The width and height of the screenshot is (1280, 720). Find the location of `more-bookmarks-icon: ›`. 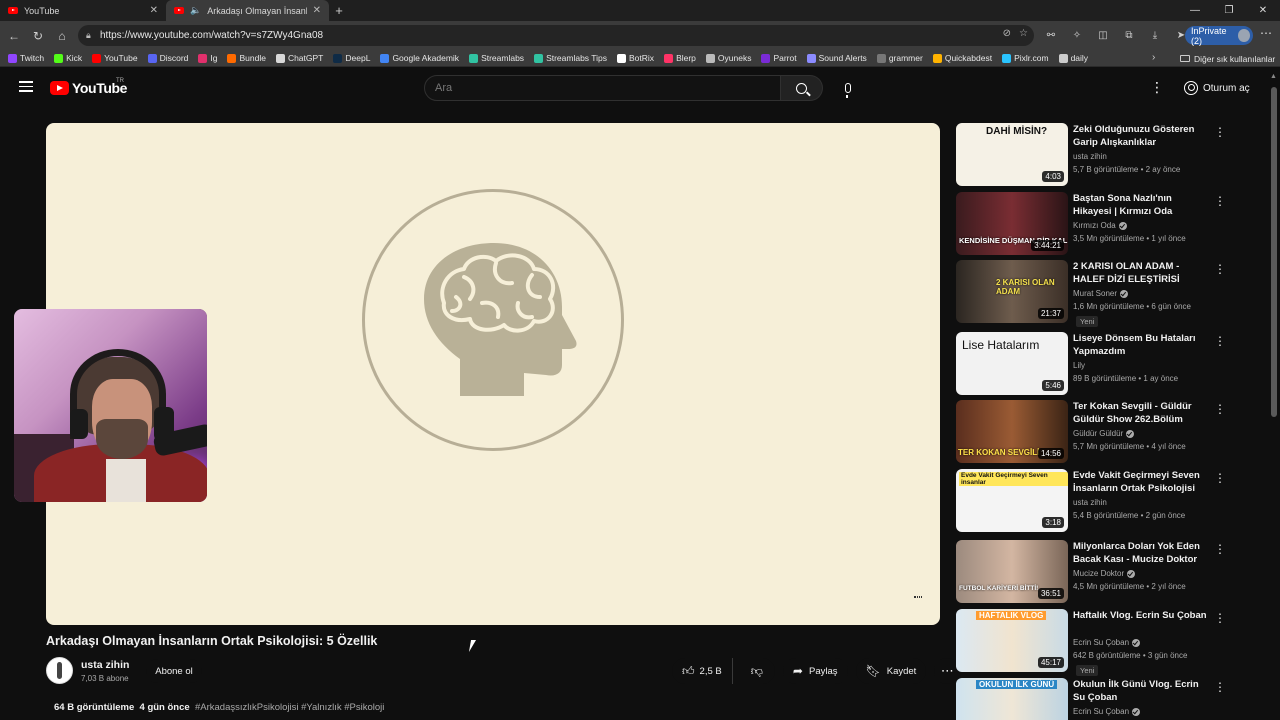

more-bookmarks-icon: › is located at coordinates (1153, 57).